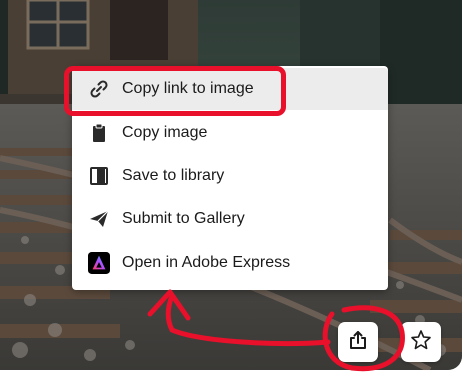 This screenshot has width=470, height=376. Describe the element at coordinates (99, 176) in the screenshot. I see `library-icon` at that location.